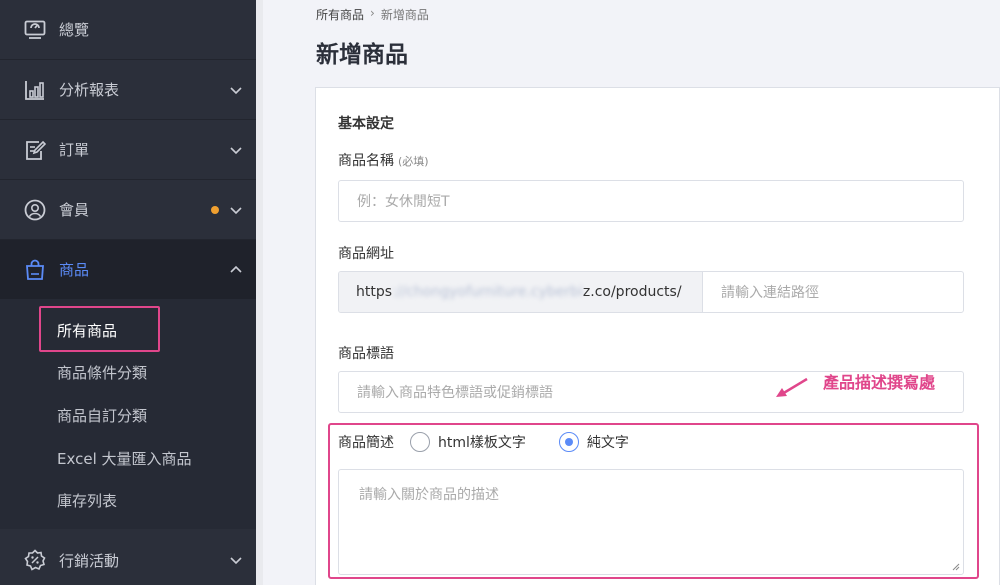  What do you see at coordinates (74, 210) in the screenshot?
I see `sidebar-item-label: 會員` at bounding box center [74, 210].